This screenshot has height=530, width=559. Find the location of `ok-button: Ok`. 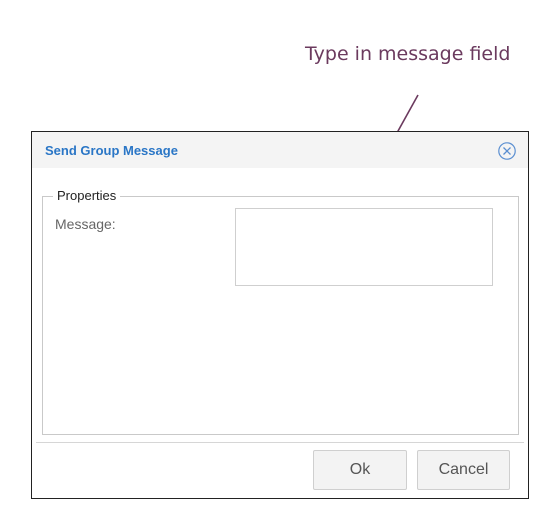

ok-button: Ok is located at coordinates (360, 470).